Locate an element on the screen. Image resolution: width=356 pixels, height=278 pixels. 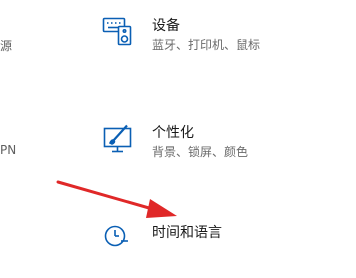
devices-icon is located at coordinates (119, 32).